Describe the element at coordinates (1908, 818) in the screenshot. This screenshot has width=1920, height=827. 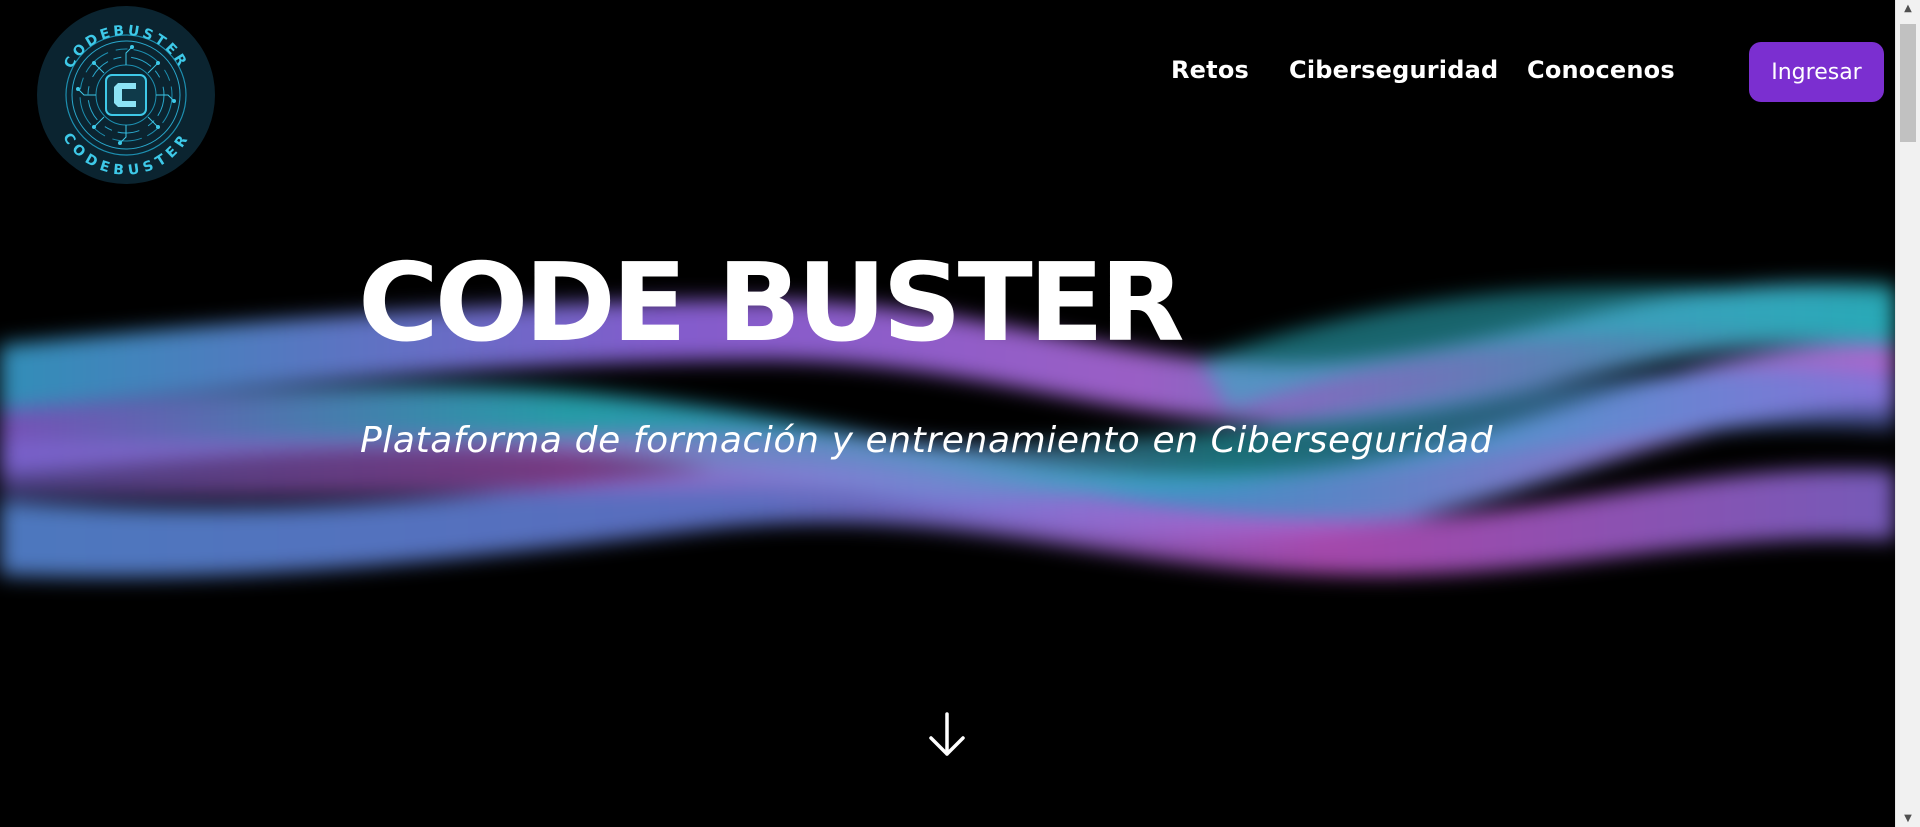
I see `scroll-down-arrow-icon: ▼` at that location.